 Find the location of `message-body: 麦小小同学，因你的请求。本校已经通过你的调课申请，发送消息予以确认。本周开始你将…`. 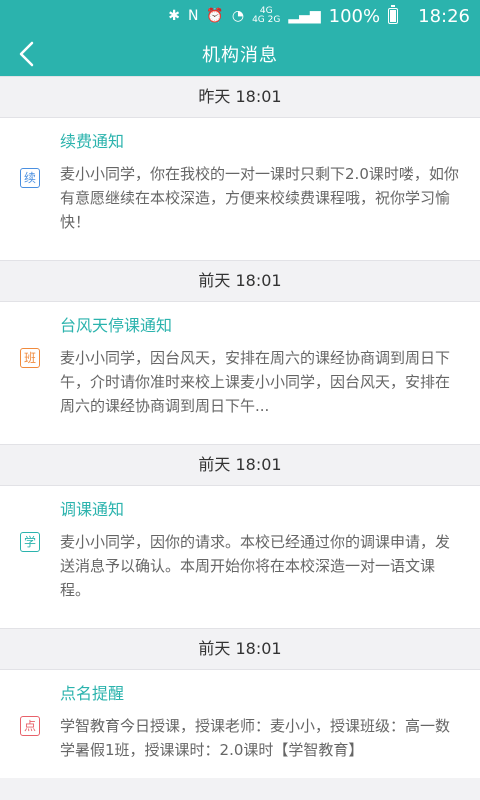

message-body: 麦小小同学，因你的请求。本校已经通过你的调课申请，发送消息予以确认。本周开始你将… is located at coordinates (255, 566).